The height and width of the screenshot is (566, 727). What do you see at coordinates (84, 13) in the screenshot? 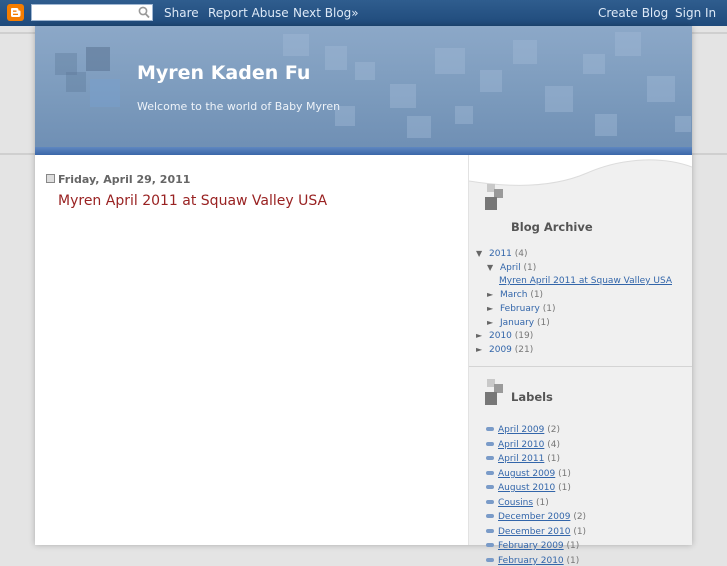
I see `search-input` at bounding box center [84, 13].